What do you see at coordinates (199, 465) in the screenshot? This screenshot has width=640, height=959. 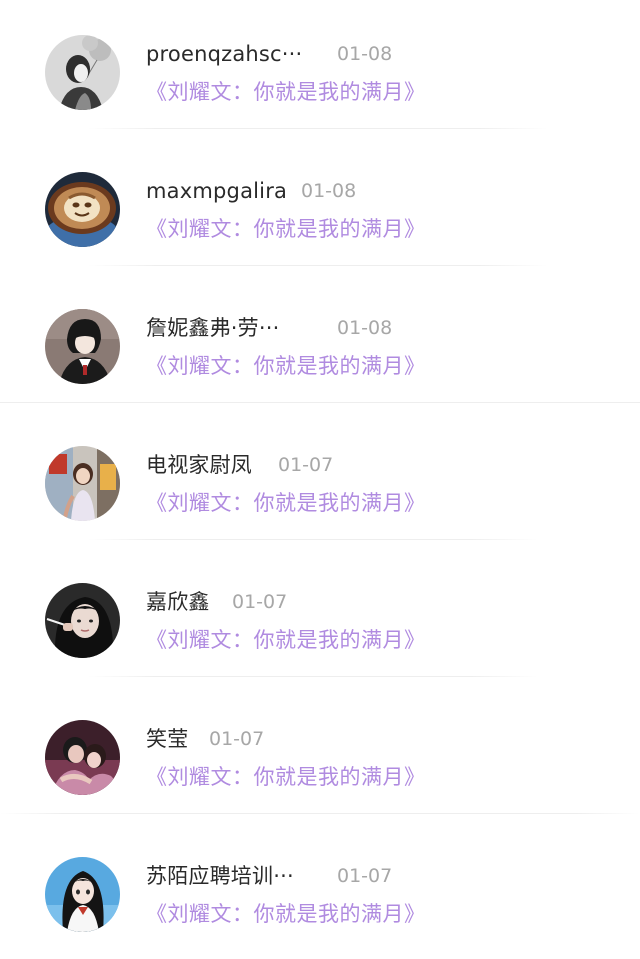 I see `user-name: 电视家尉凤` at bounding box center [199, 465].